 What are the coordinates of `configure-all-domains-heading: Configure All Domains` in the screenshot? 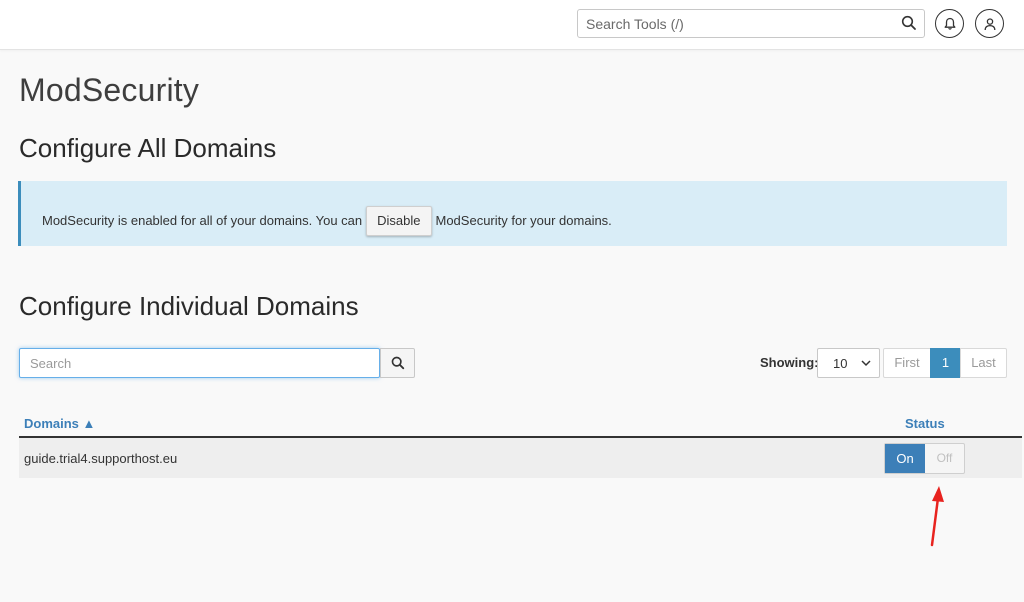 It's located at (148, 148).